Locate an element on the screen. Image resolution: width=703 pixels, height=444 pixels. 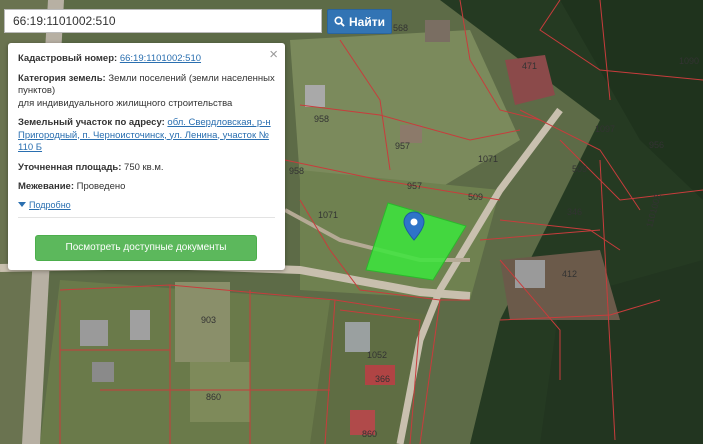
category-label: Категория земель: is located at coordinates (62, 78).